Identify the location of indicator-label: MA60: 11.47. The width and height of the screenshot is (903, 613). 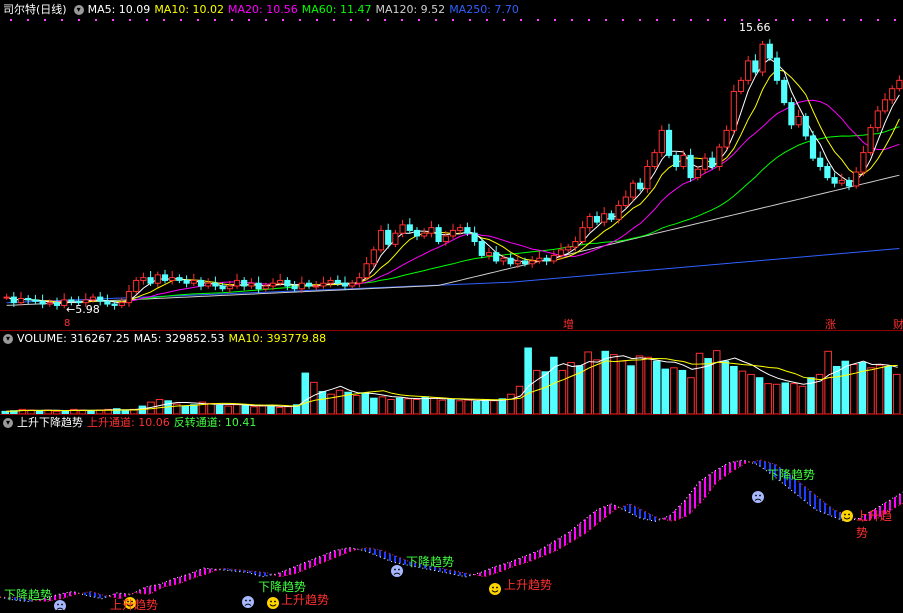
(336, 9).